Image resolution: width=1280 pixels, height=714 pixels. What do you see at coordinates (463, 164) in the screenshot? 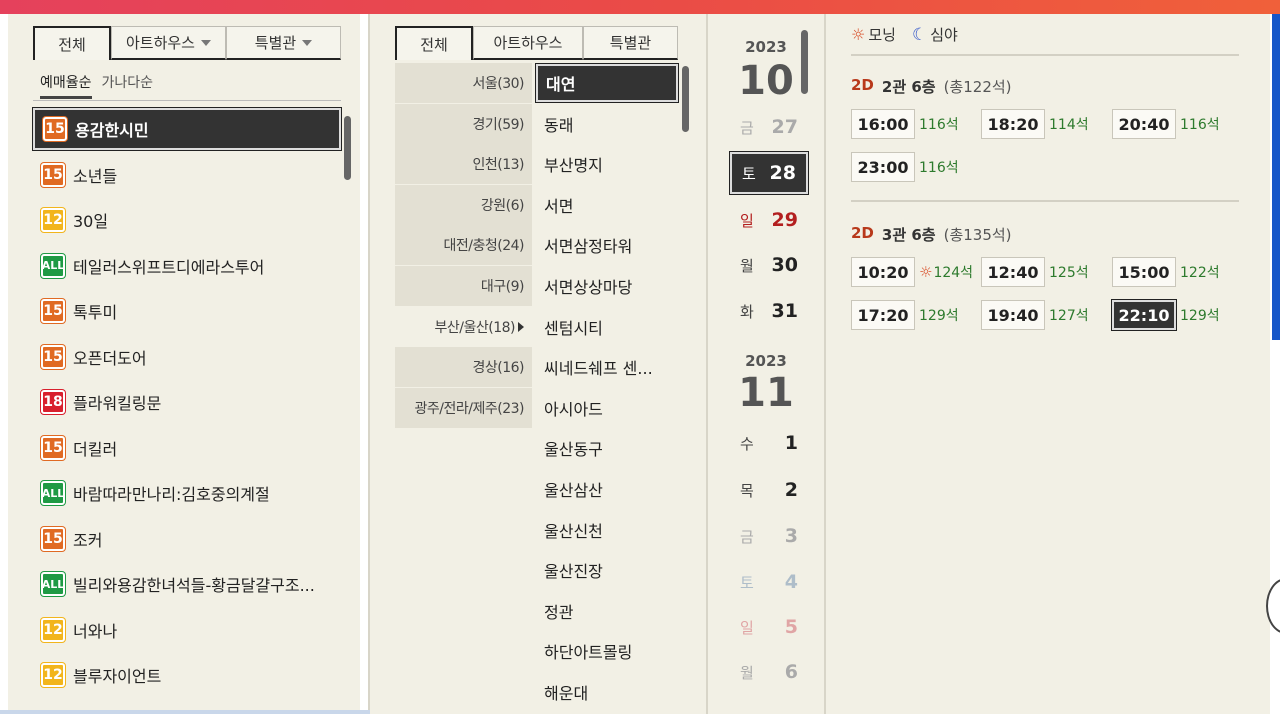
I see `region-item: 인천(13)` at bounding box center [463, 164].